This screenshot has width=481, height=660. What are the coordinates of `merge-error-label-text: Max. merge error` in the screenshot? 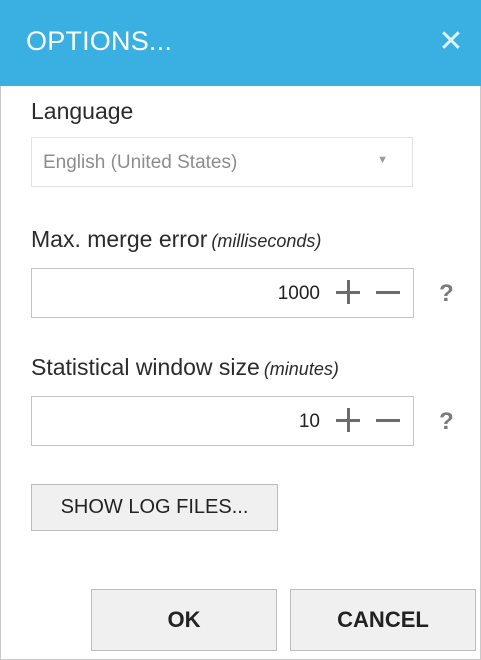 It's located at (119, 239).